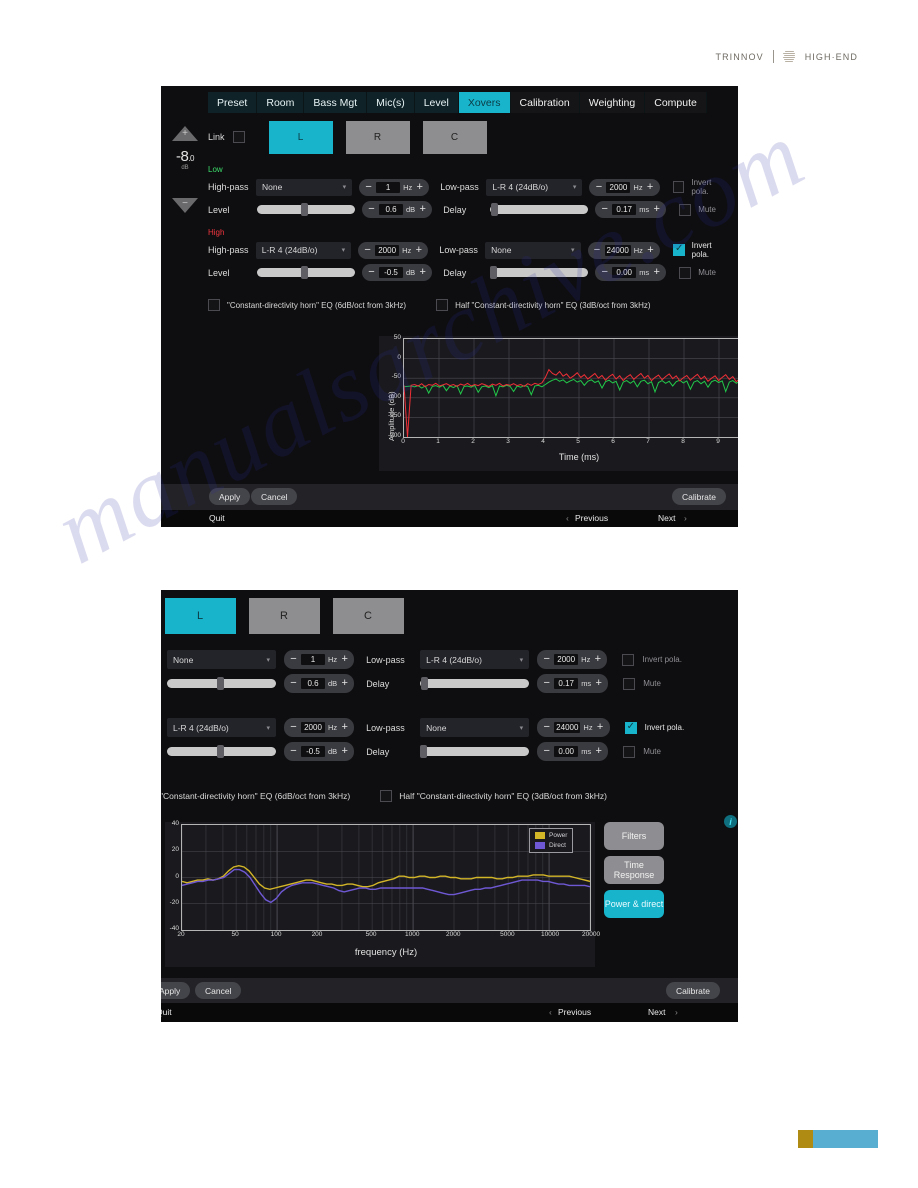 This screenshot has height=1188, width=918. What do you see at coordinates (306, 272) in the screenshot?
I see `high-level-slider` at bounding box center [306, 272].